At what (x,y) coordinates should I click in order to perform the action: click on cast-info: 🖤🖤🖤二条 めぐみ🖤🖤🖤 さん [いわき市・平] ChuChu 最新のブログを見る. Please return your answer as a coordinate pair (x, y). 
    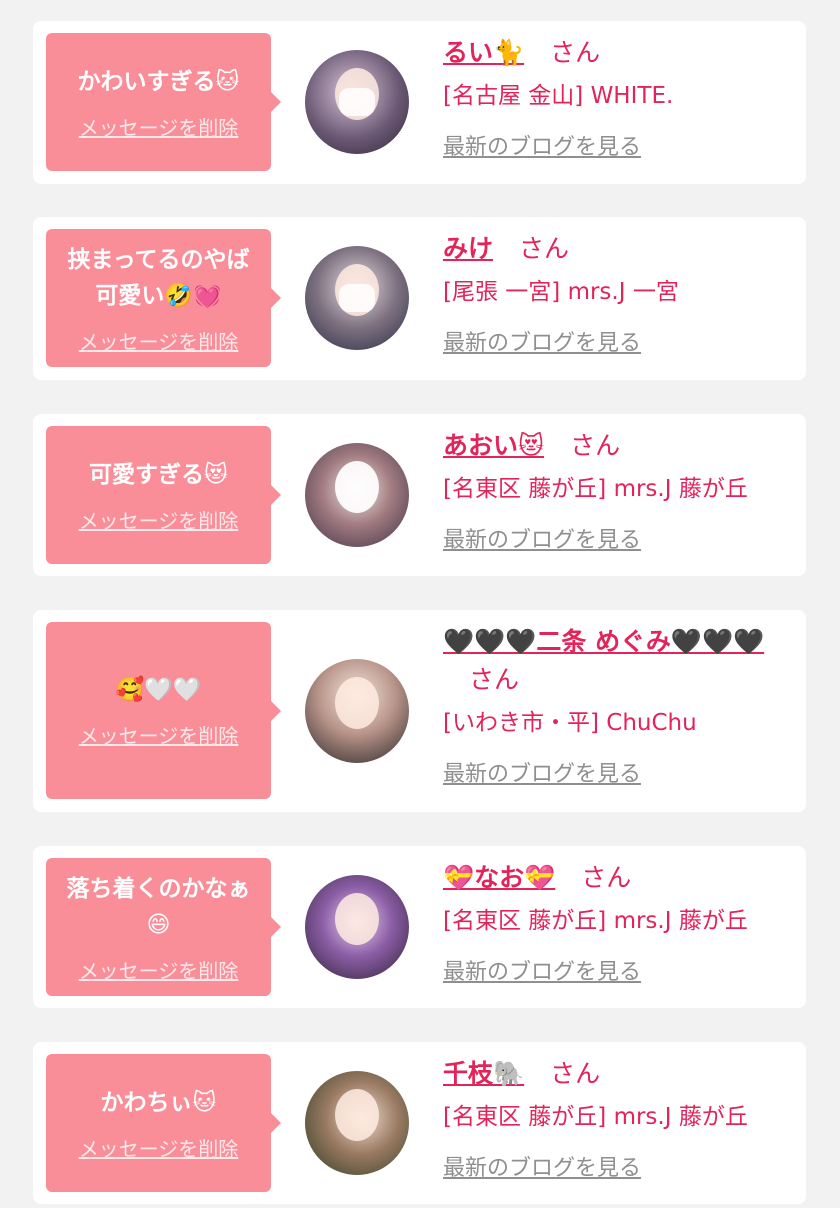
    Looking at the image, I should click on (617, 707).